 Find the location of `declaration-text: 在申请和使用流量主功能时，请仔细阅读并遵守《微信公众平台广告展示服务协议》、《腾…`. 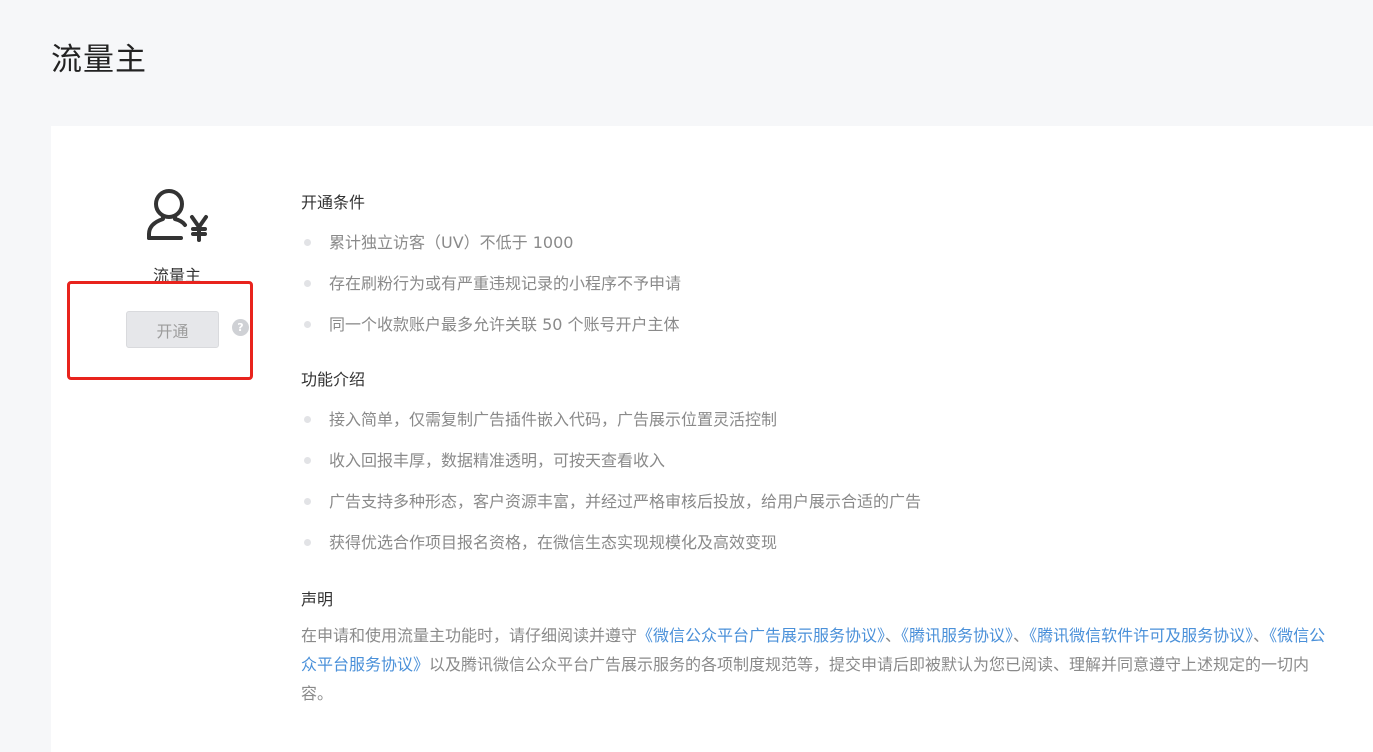

declaration-text: 在申请和使用流量主功能时，请仔细阅读并遵守《微信公众平台广告展示服务协议》、《腾… is located at coordinates (816, 664).